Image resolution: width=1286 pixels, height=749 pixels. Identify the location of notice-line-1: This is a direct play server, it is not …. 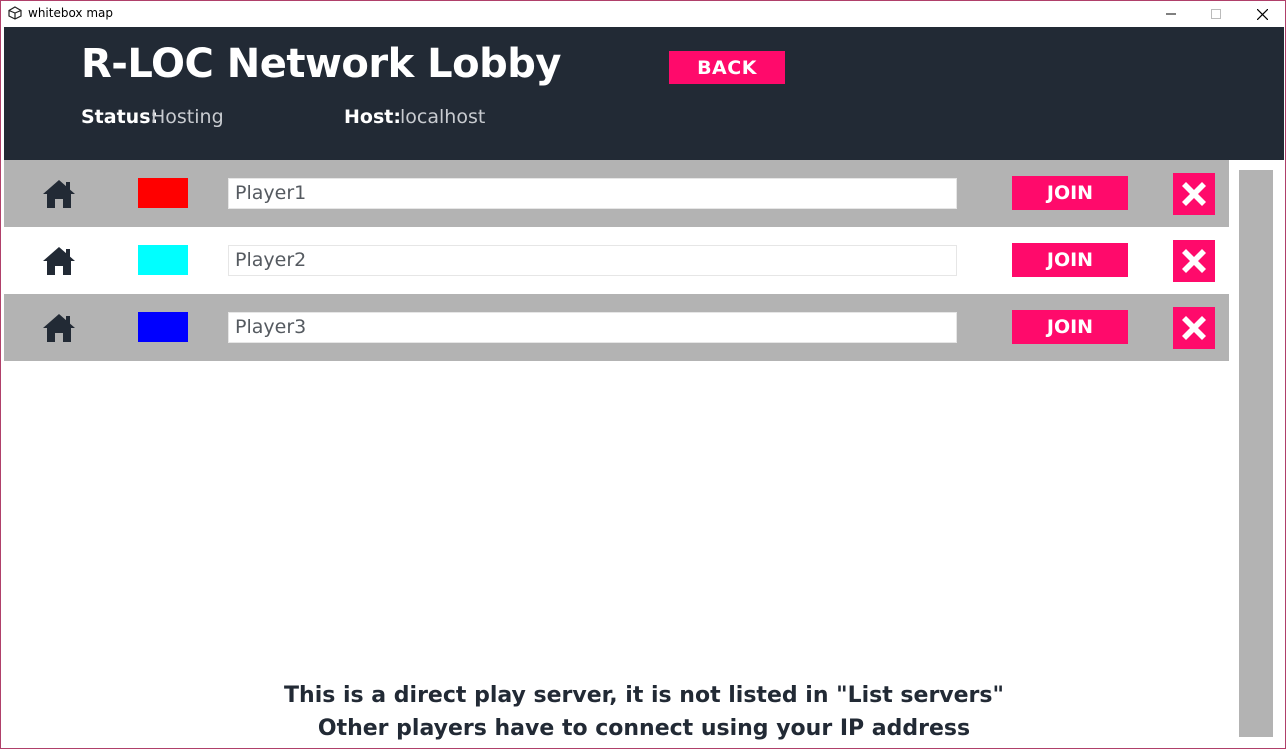
(644, 695).